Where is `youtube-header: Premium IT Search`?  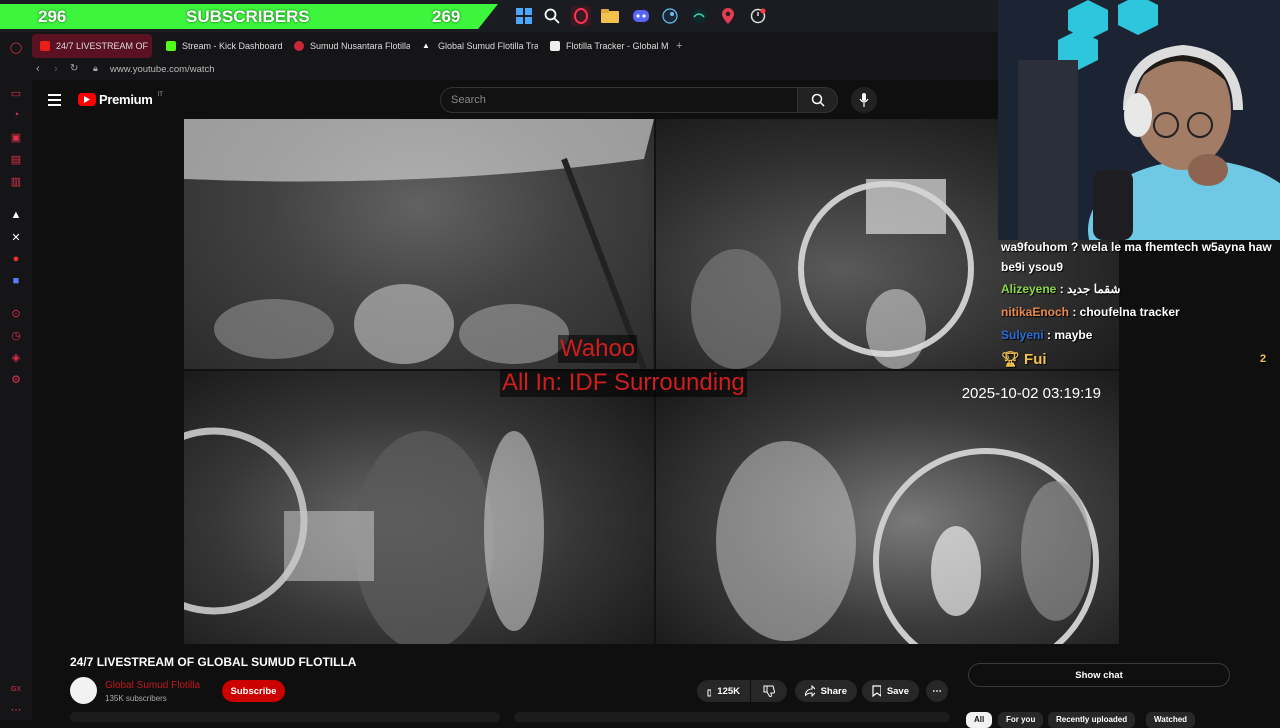 youtube-header: Premium IT Search is located at coordinates (515, 100).